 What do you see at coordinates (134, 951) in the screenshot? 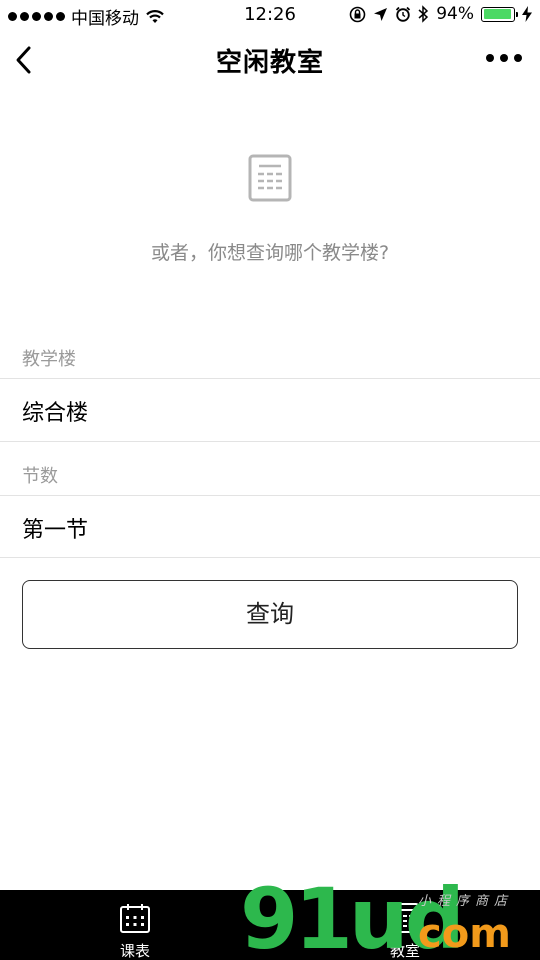
I see `tab-label: 课表` at bounding box center [134, 951].